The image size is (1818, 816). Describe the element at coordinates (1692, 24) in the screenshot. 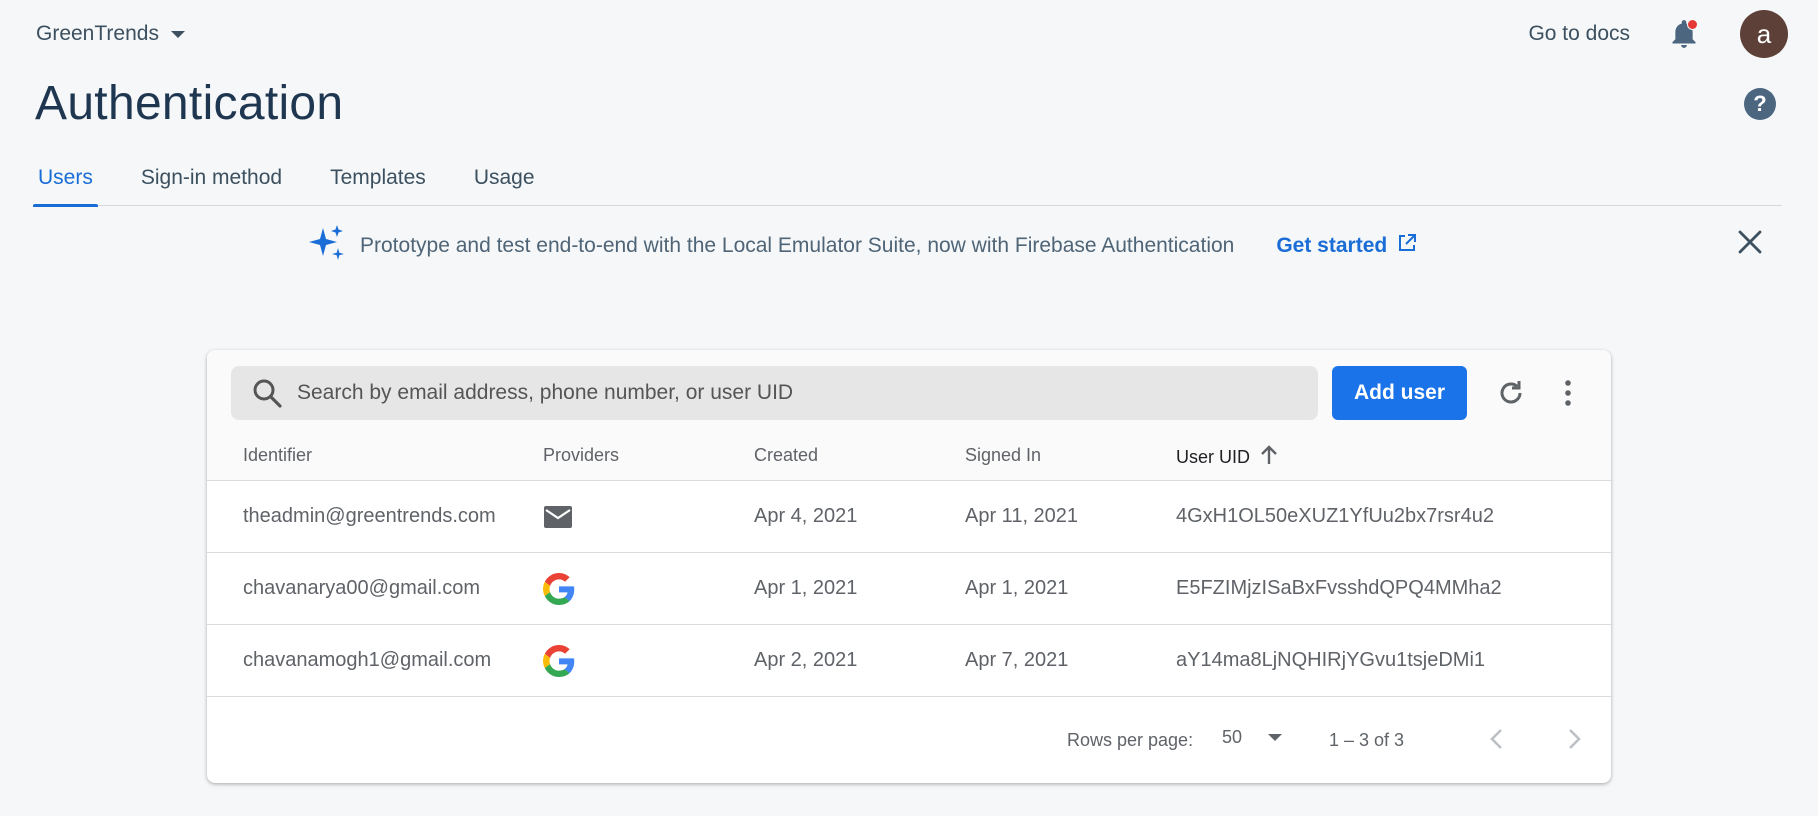

I see `notification-dot` at that location.